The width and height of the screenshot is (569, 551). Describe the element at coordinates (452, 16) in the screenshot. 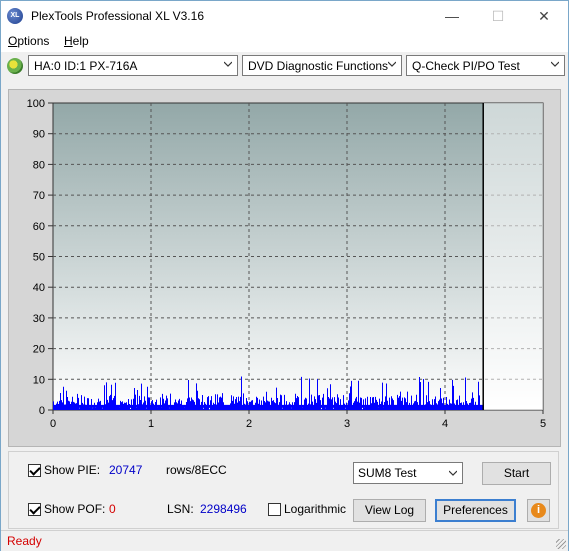

I see `minimize-button: —` at that location.